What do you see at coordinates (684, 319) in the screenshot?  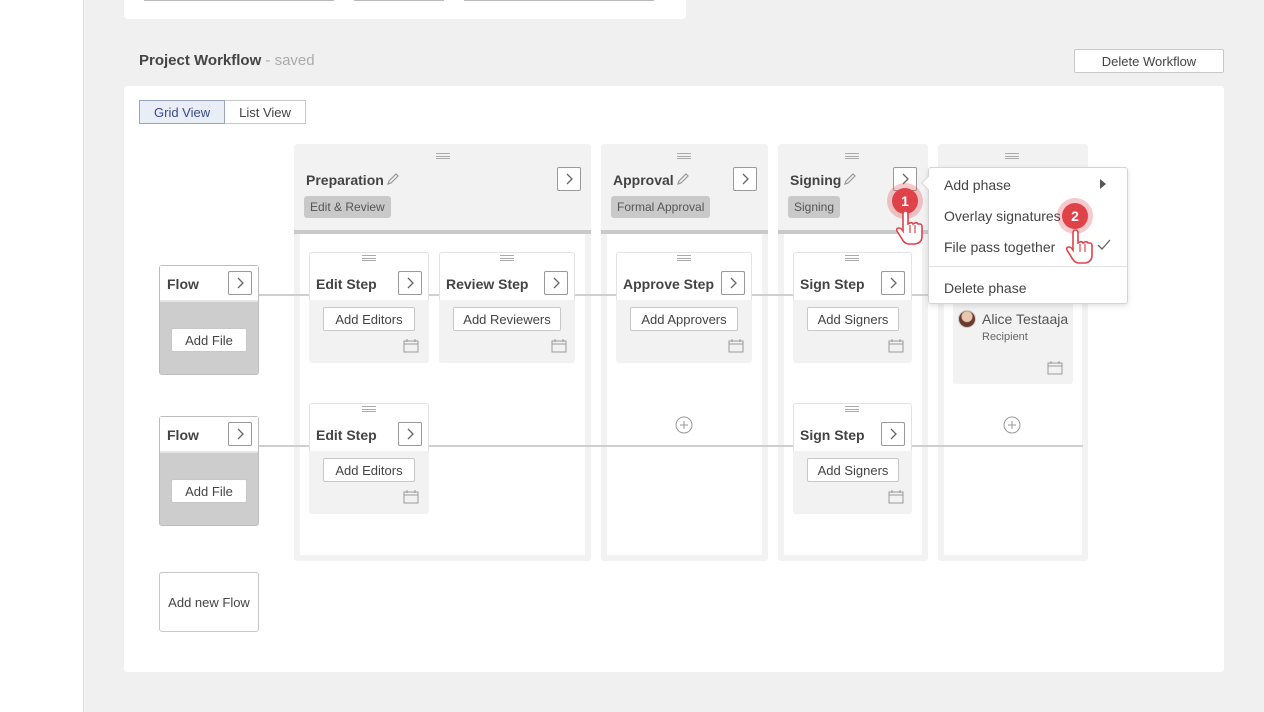 I see `add-approvers-button: Add Approvers` at bounding box center [684, 319].